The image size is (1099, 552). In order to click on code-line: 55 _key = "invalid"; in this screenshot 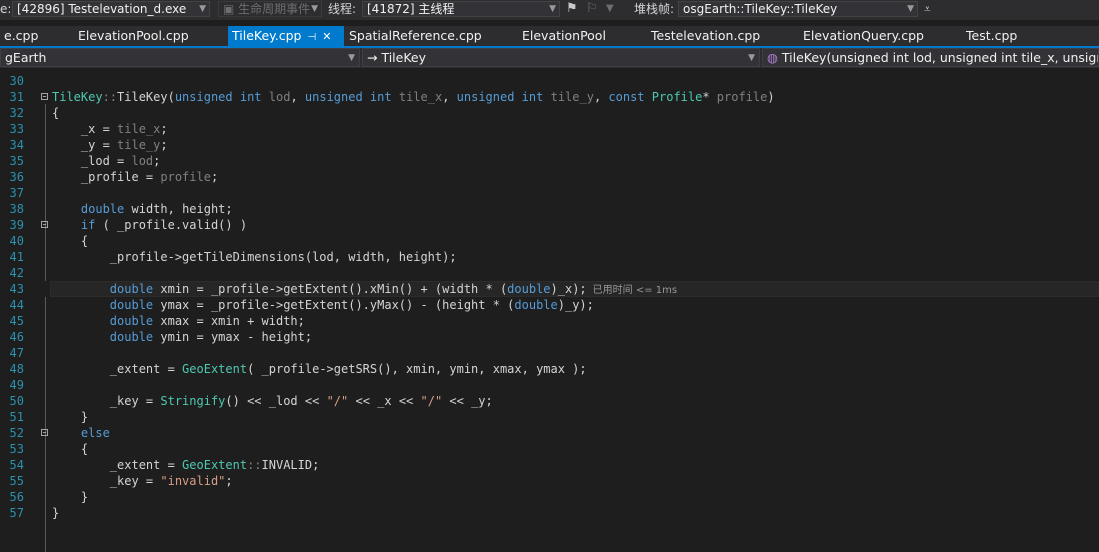, I will do `click(549, 481)`.